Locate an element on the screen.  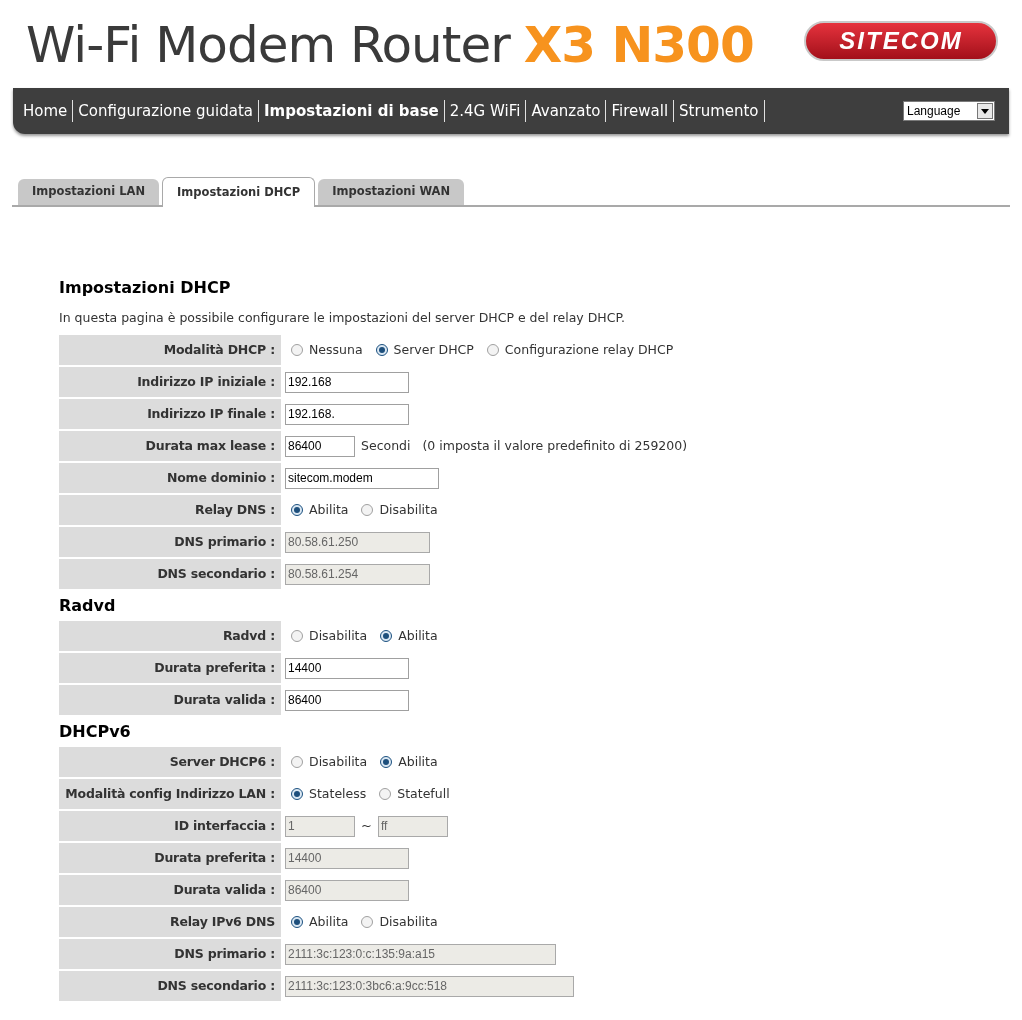
hint-text: (0 imposta il valore predefinito di 259200) is located at coordinates (555, 445).